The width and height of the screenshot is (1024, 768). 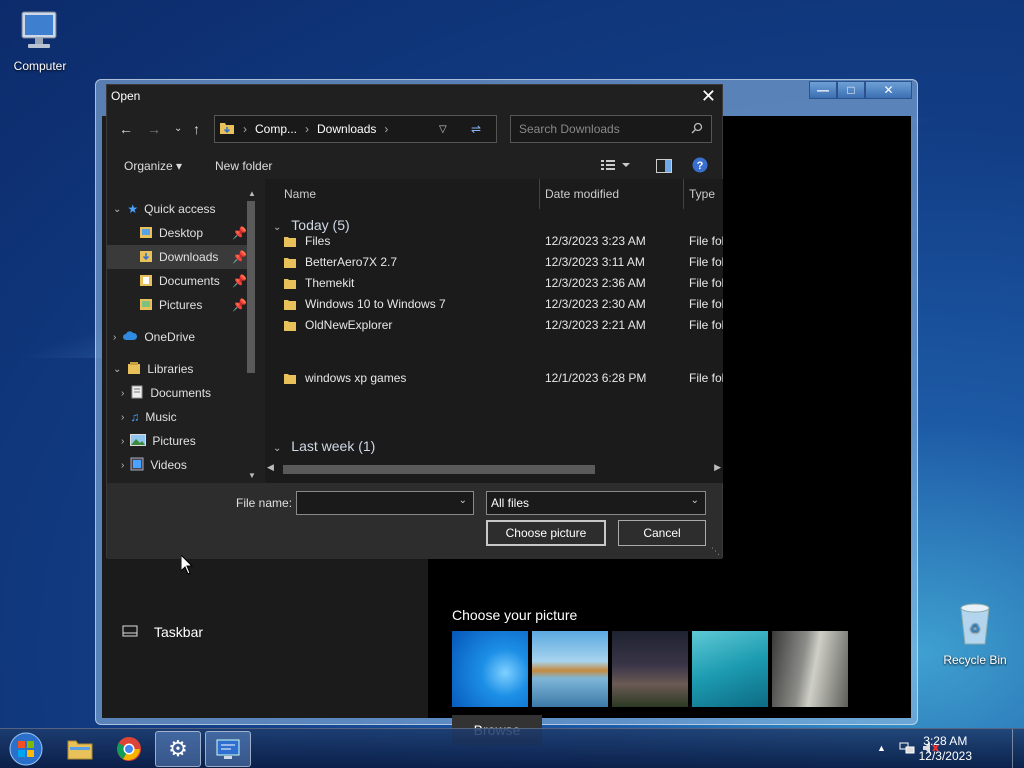 What do you see at coordinates (126, 129) in the screenshot?
I see `back-arrow-icon: ←` at bounding box center [126, 129].